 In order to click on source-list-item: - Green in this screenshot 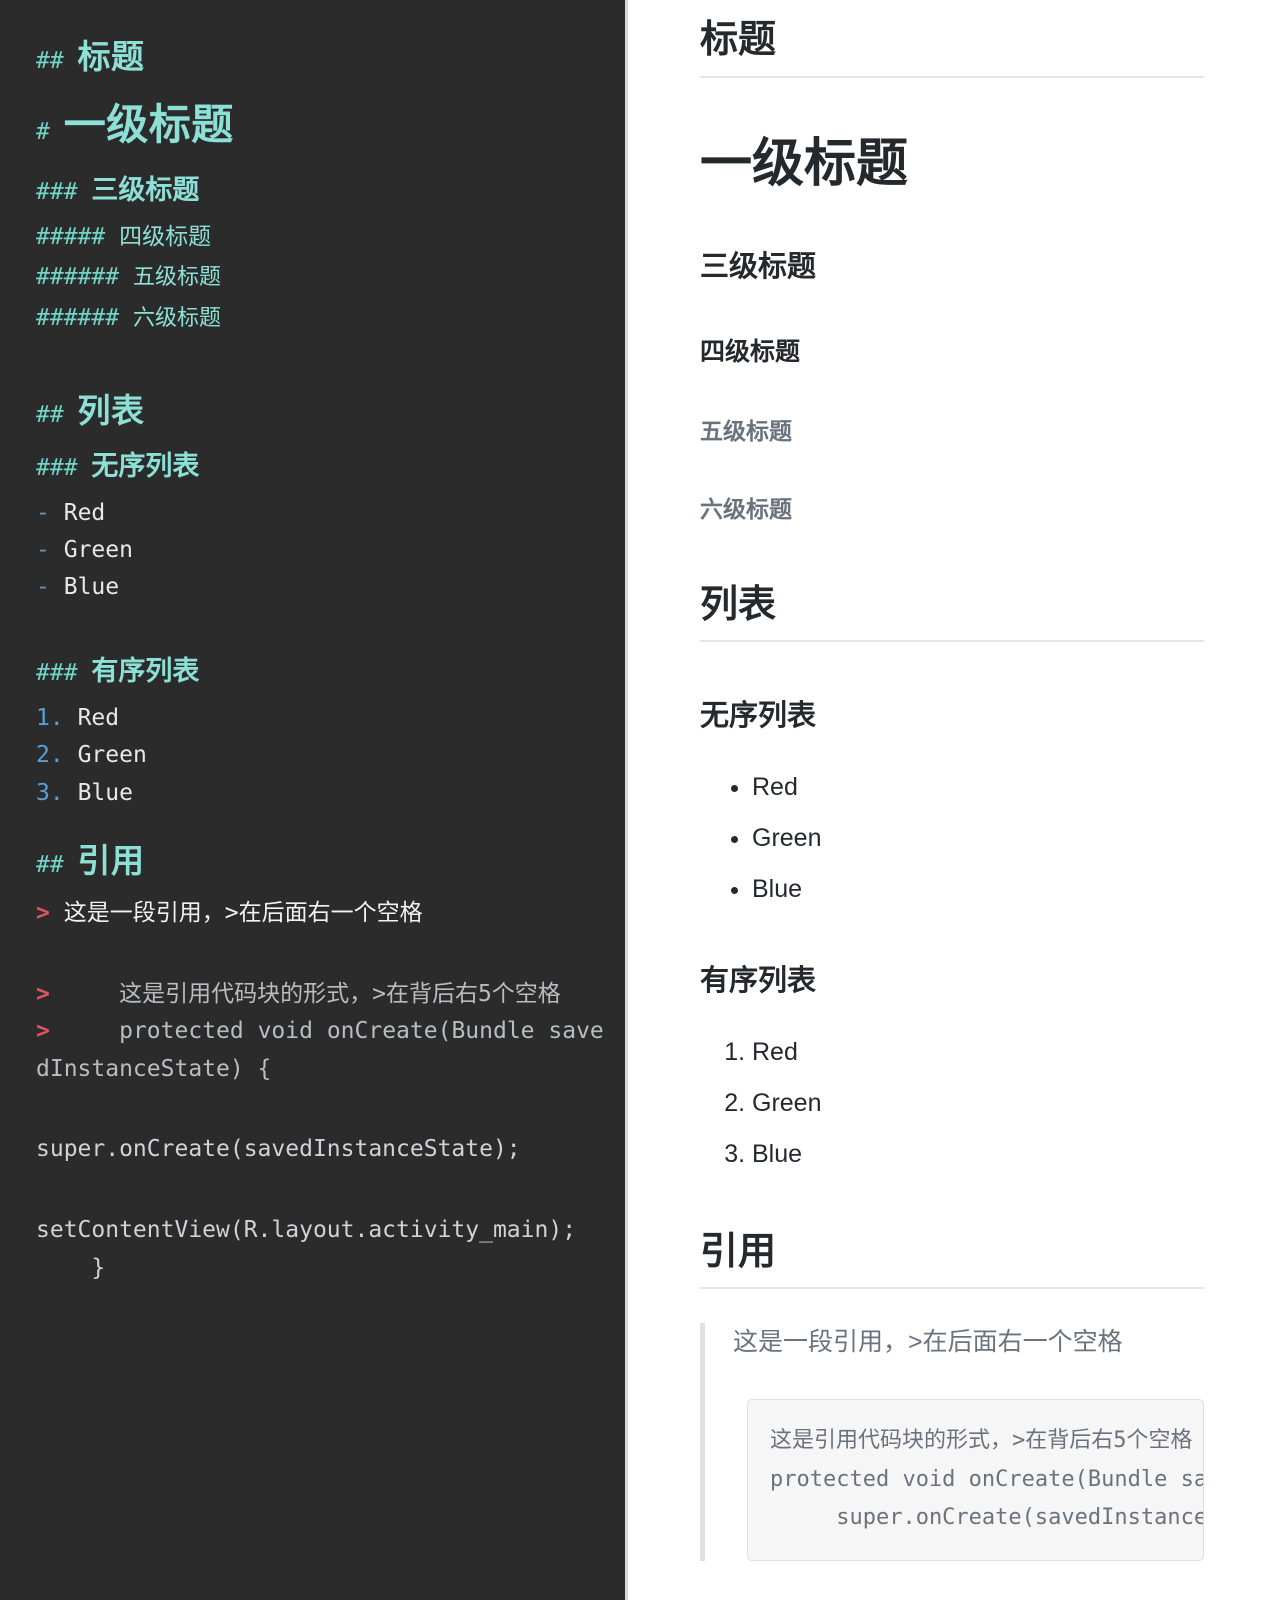, I will do `click(320, 550)`.